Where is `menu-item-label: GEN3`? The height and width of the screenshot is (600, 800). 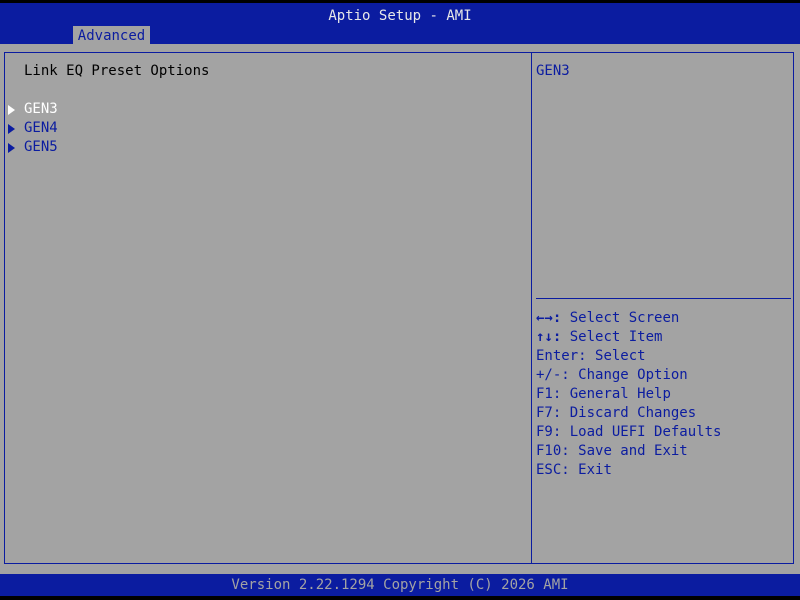
menu-item-label: GEN3 is located at coordinates (41, 109).